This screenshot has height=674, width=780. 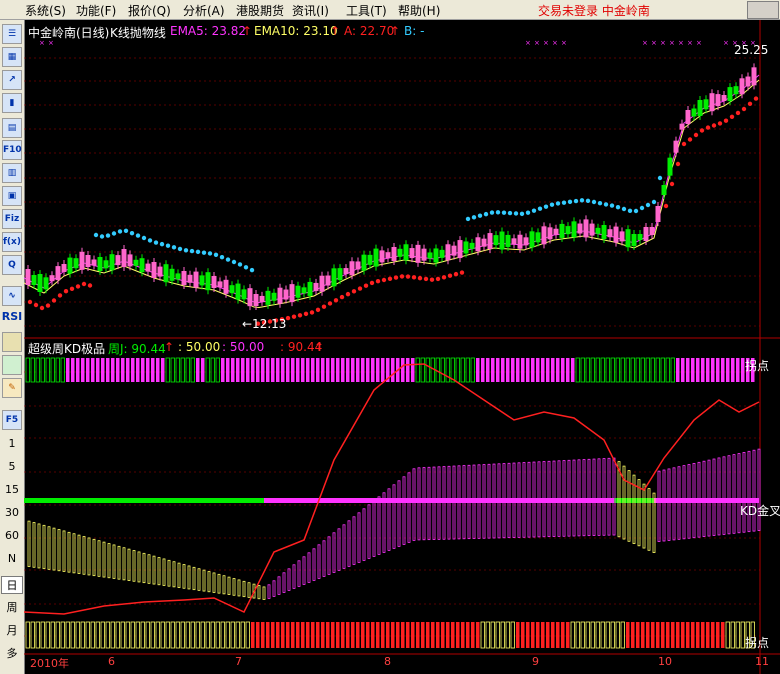 What do you see at coordinates (12, 585) in the screenshot?
I see `period-day: 日` at bounding box center [12, 585].